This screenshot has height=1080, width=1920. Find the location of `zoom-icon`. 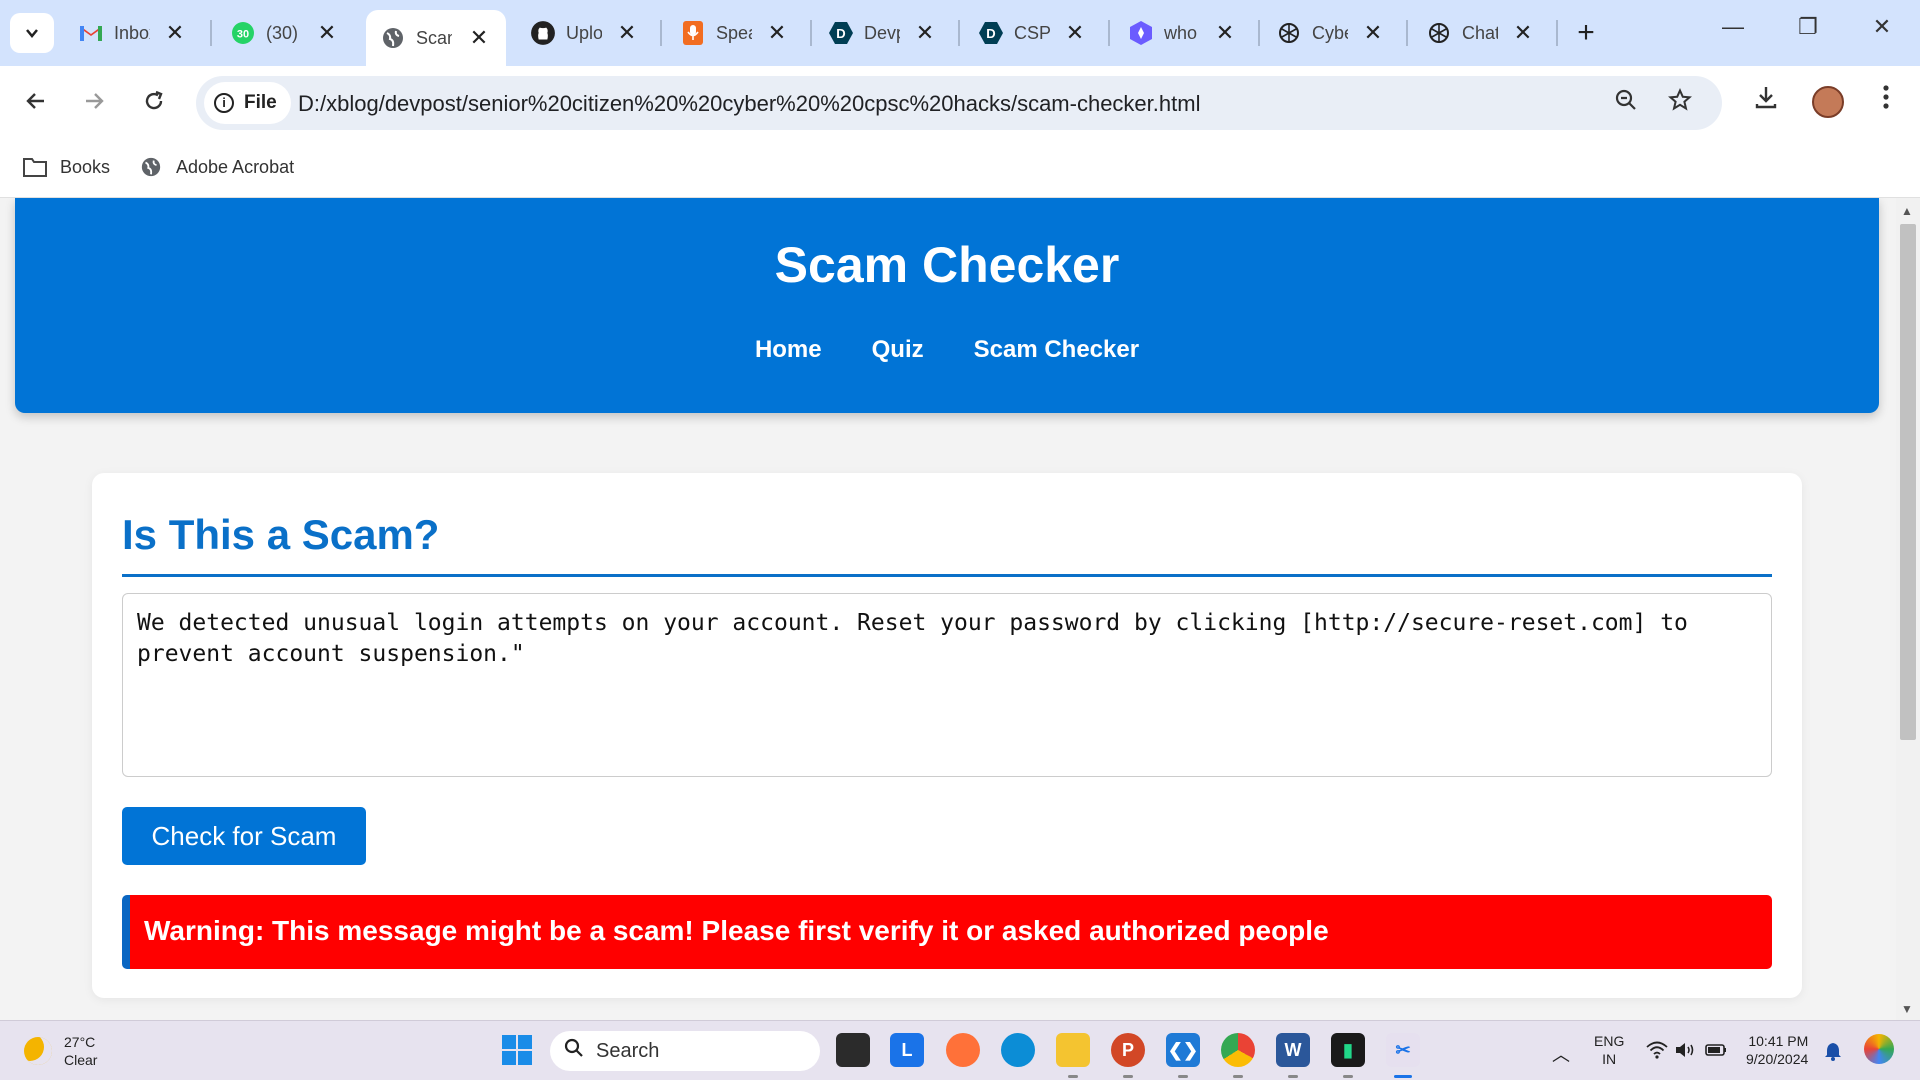

zoom-icon is located at coordinates (1626, 103).